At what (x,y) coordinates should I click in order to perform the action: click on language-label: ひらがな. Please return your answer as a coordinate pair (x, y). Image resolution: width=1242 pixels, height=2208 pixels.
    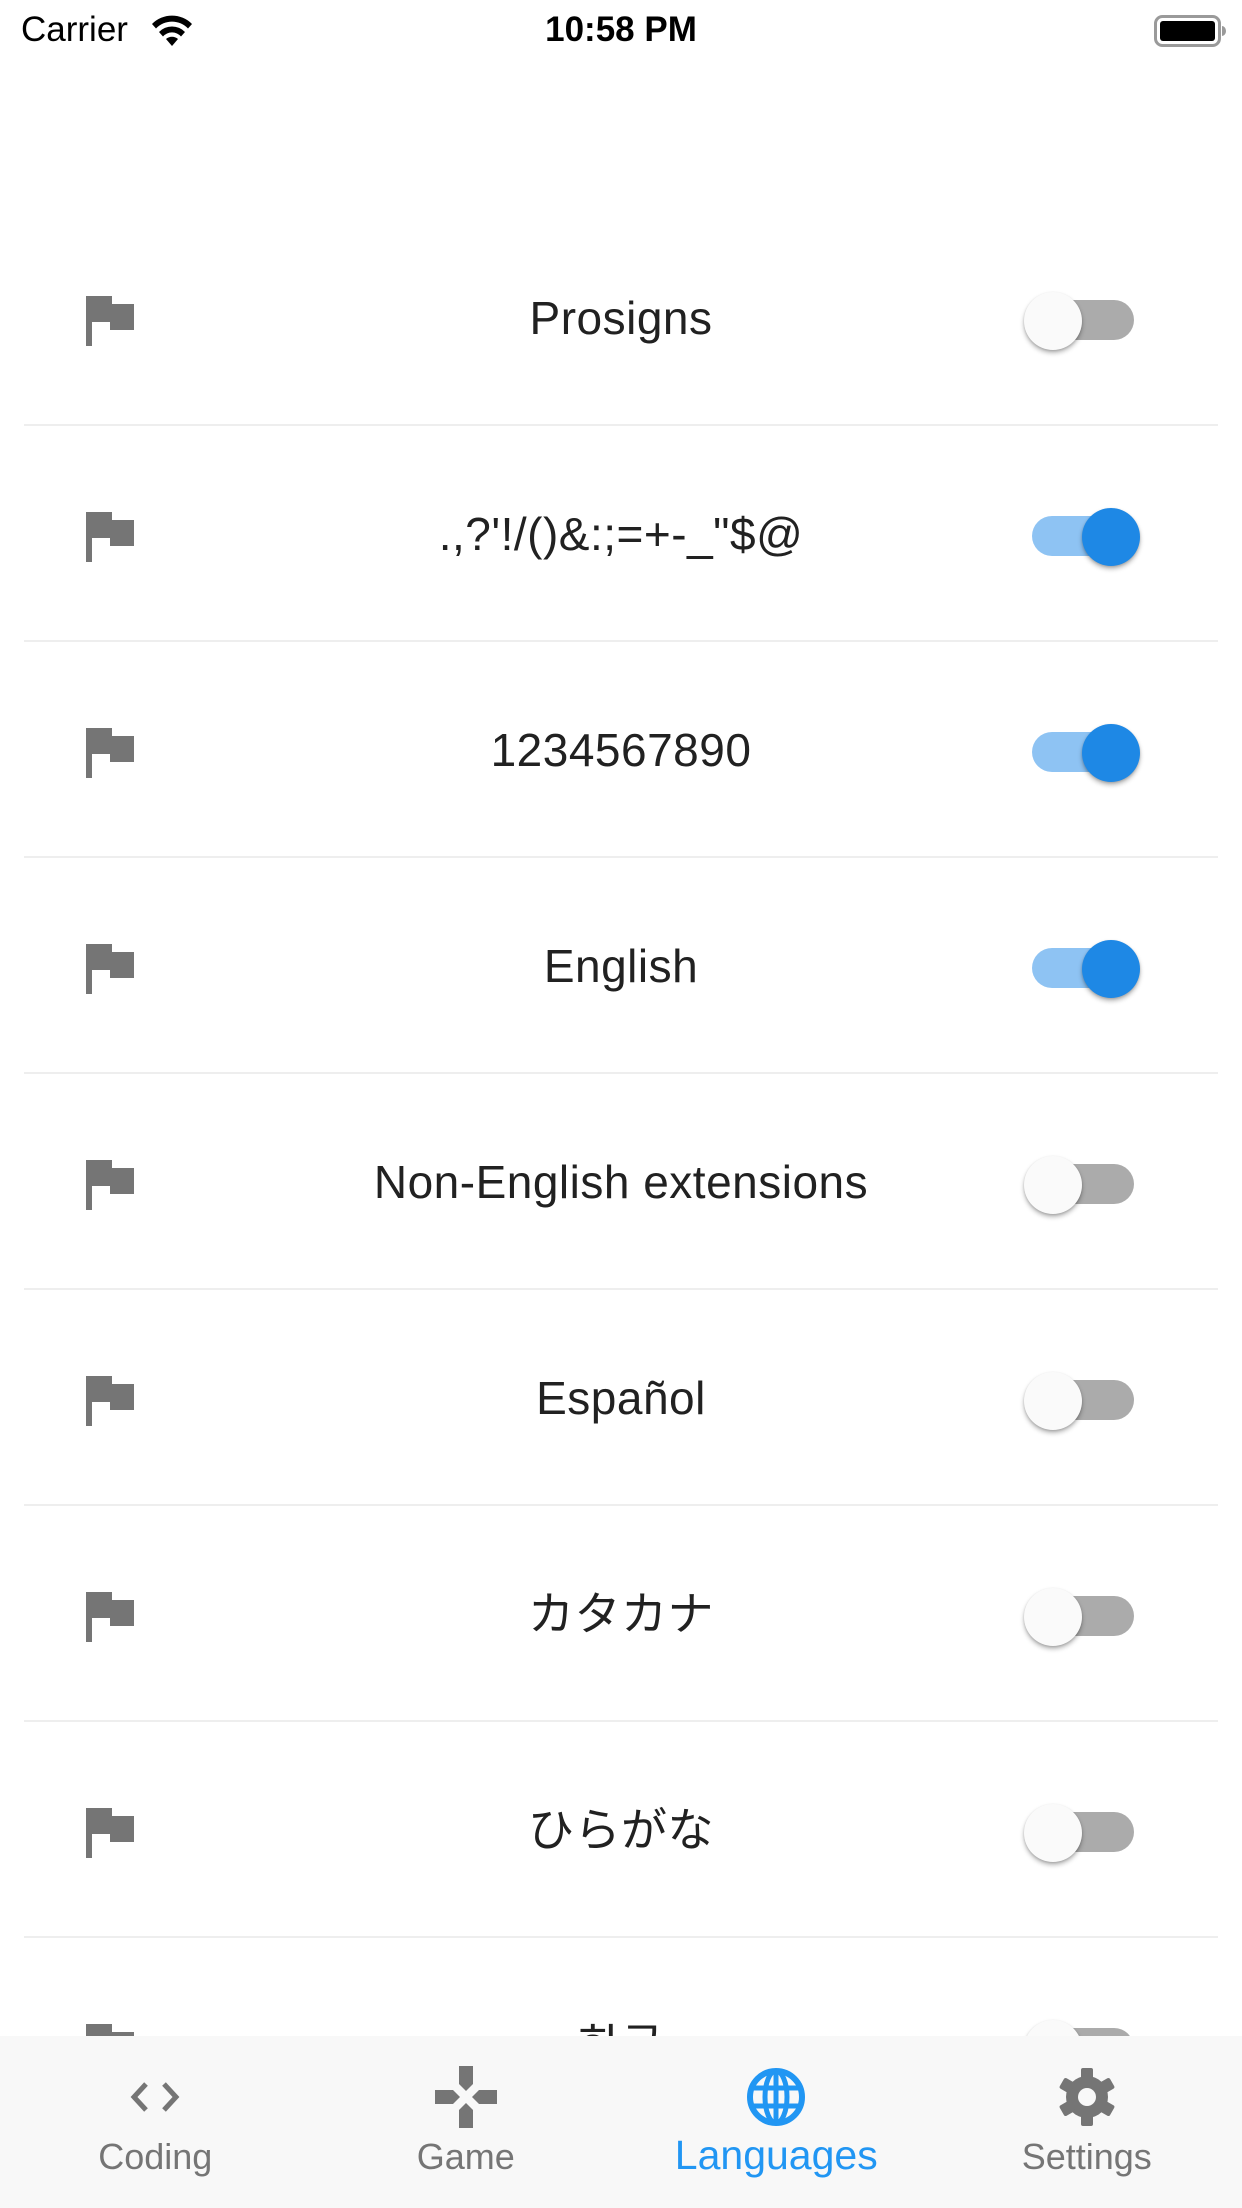
    Looking at the image, I should click on (621, 1830).